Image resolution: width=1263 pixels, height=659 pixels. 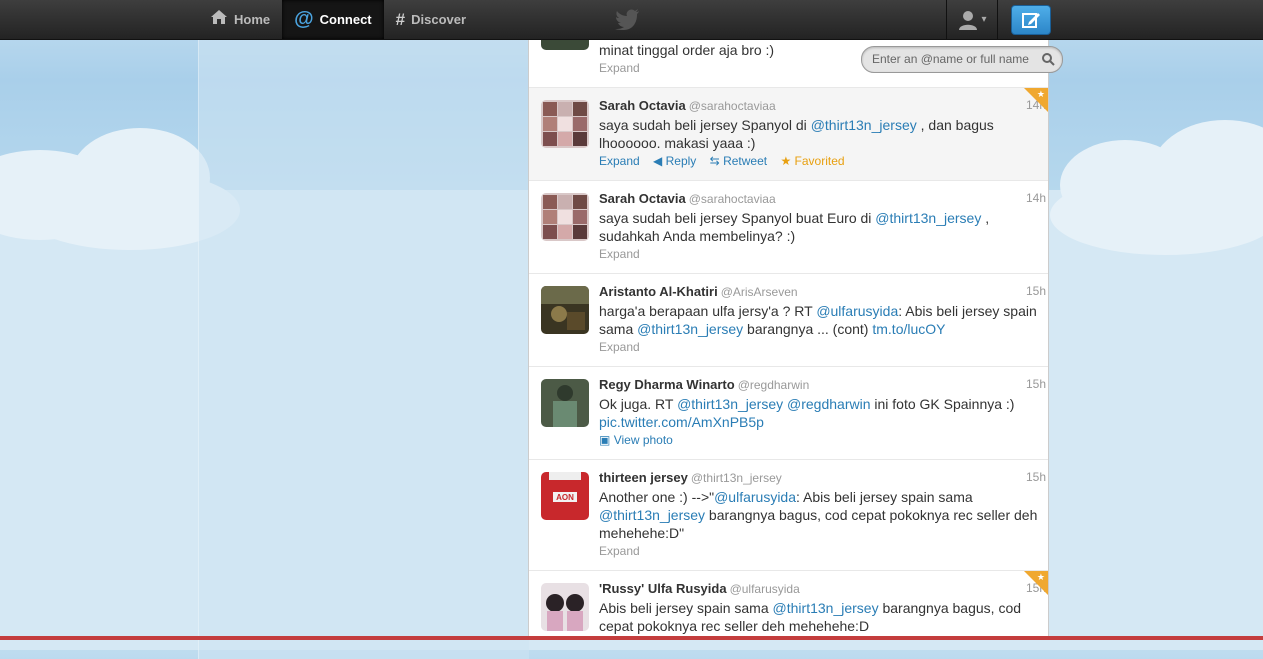 What do you see at coordinates (219, 19) in the screenshot?
I see `home-icon` at bounding box center [219, 19].